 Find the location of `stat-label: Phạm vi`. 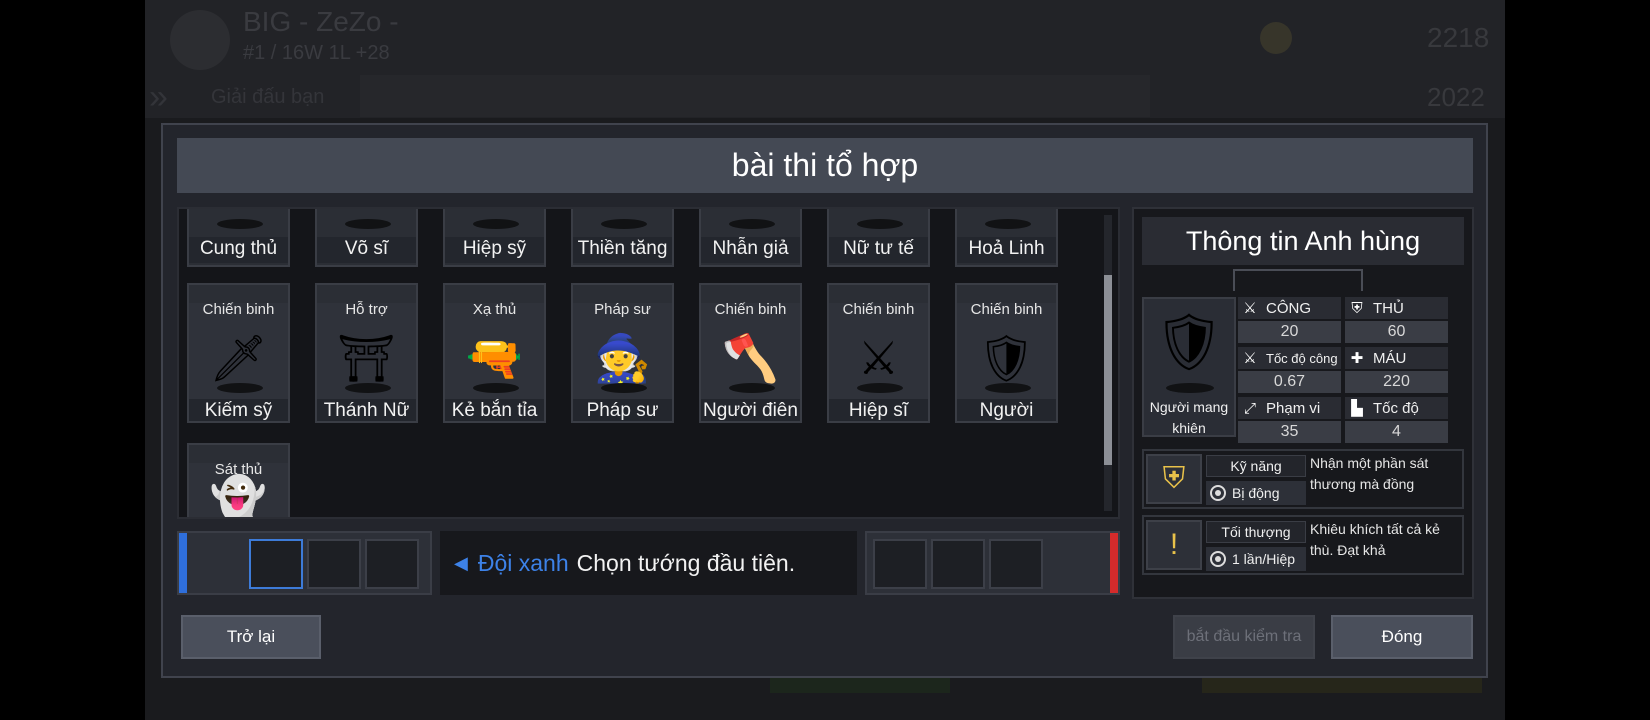

stat-label: Phạm vi is located at coordinates (1293, 408).